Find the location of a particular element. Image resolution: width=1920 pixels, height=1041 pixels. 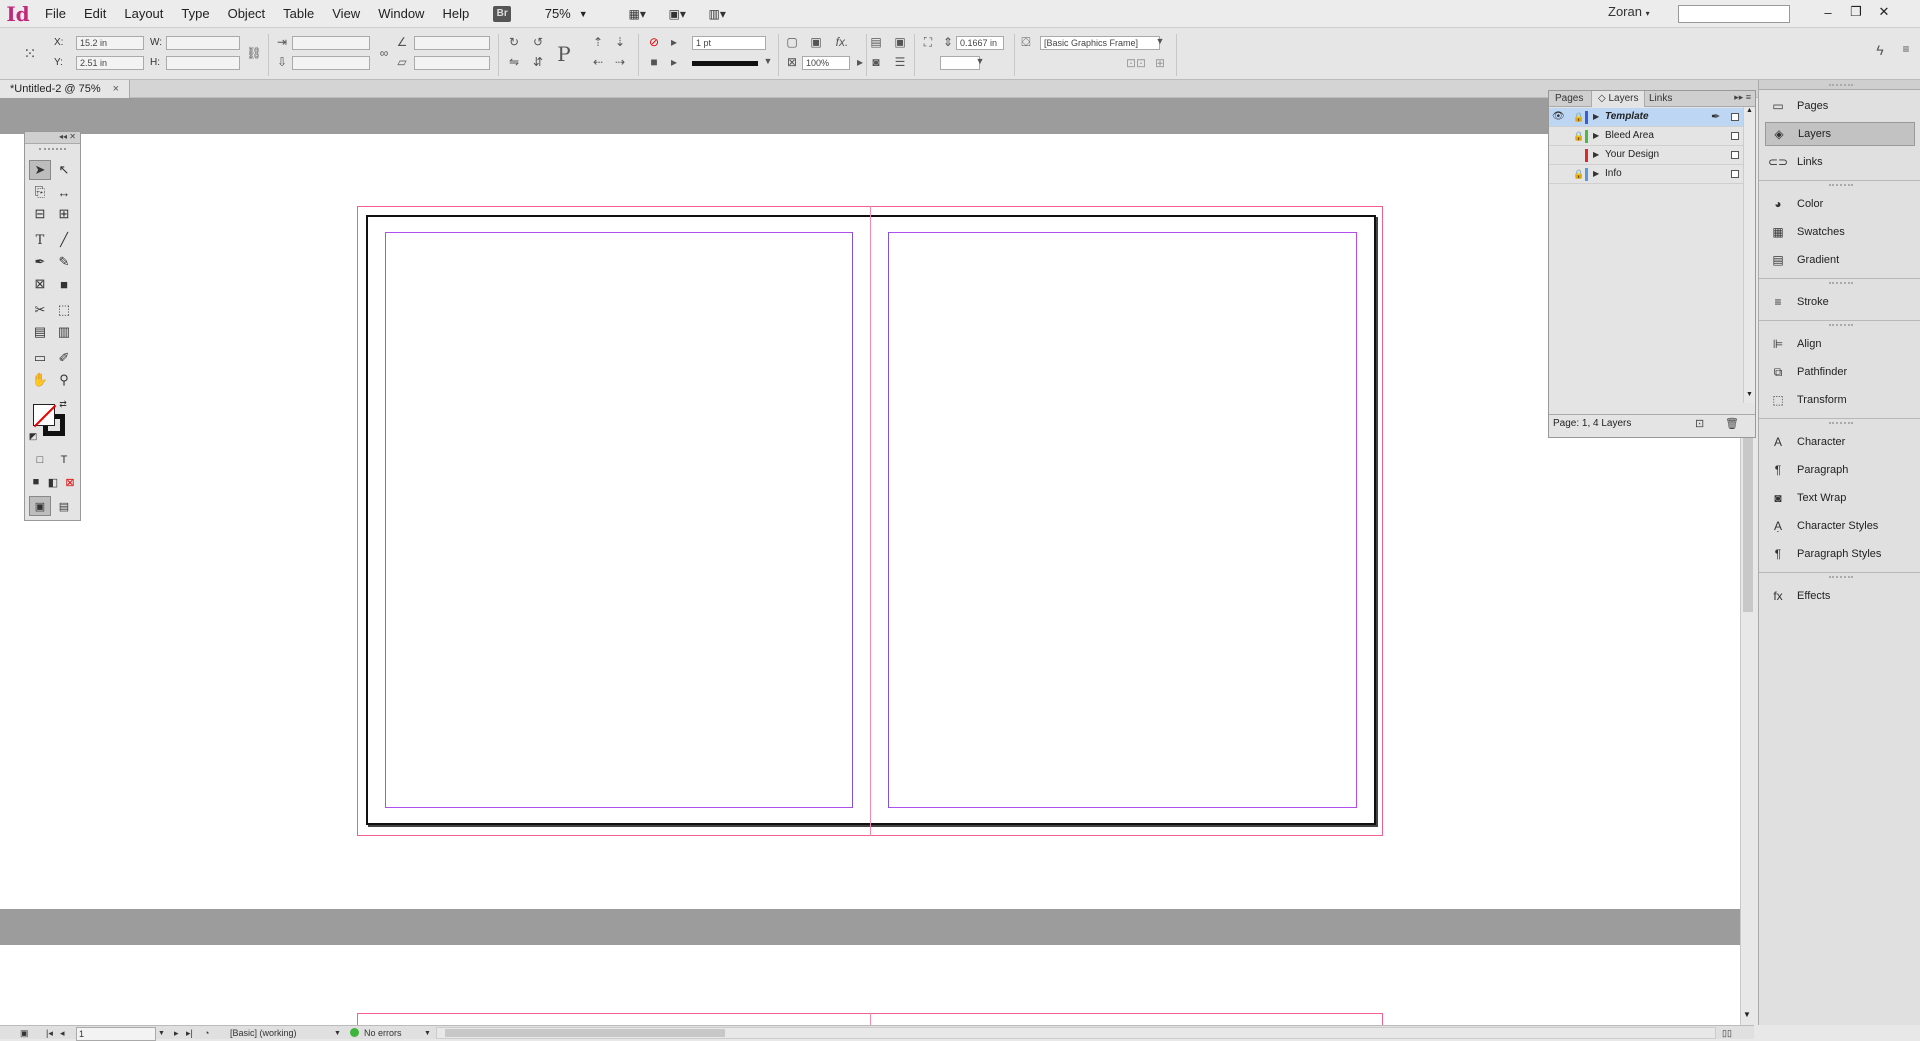

select-previous-icon: ⇠ is located at coordinates (598, 62).